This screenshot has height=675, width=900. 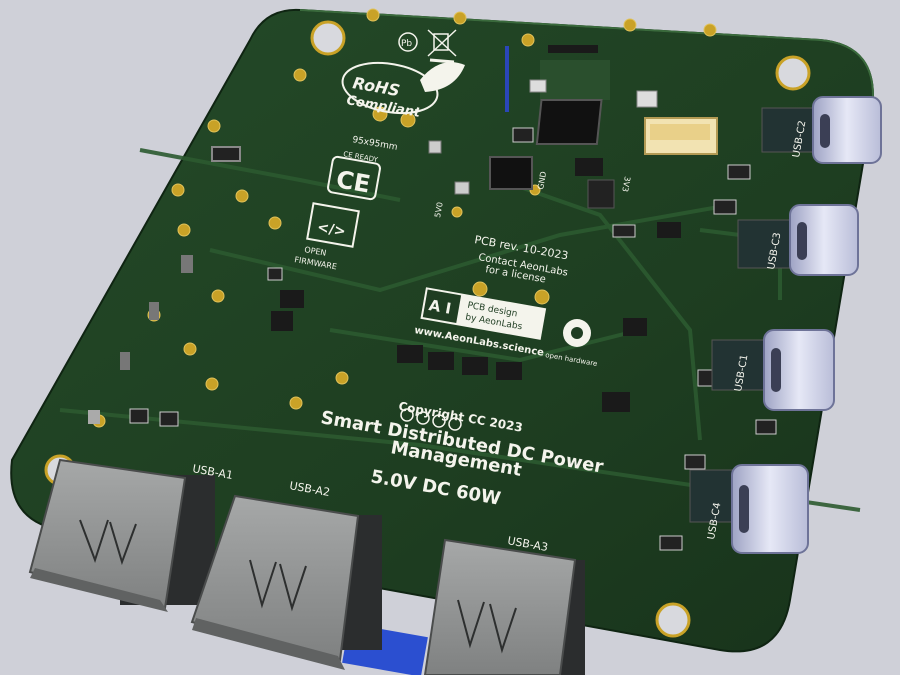 I want to click on usb-a-connector-a1, so click(x=121, y=535).